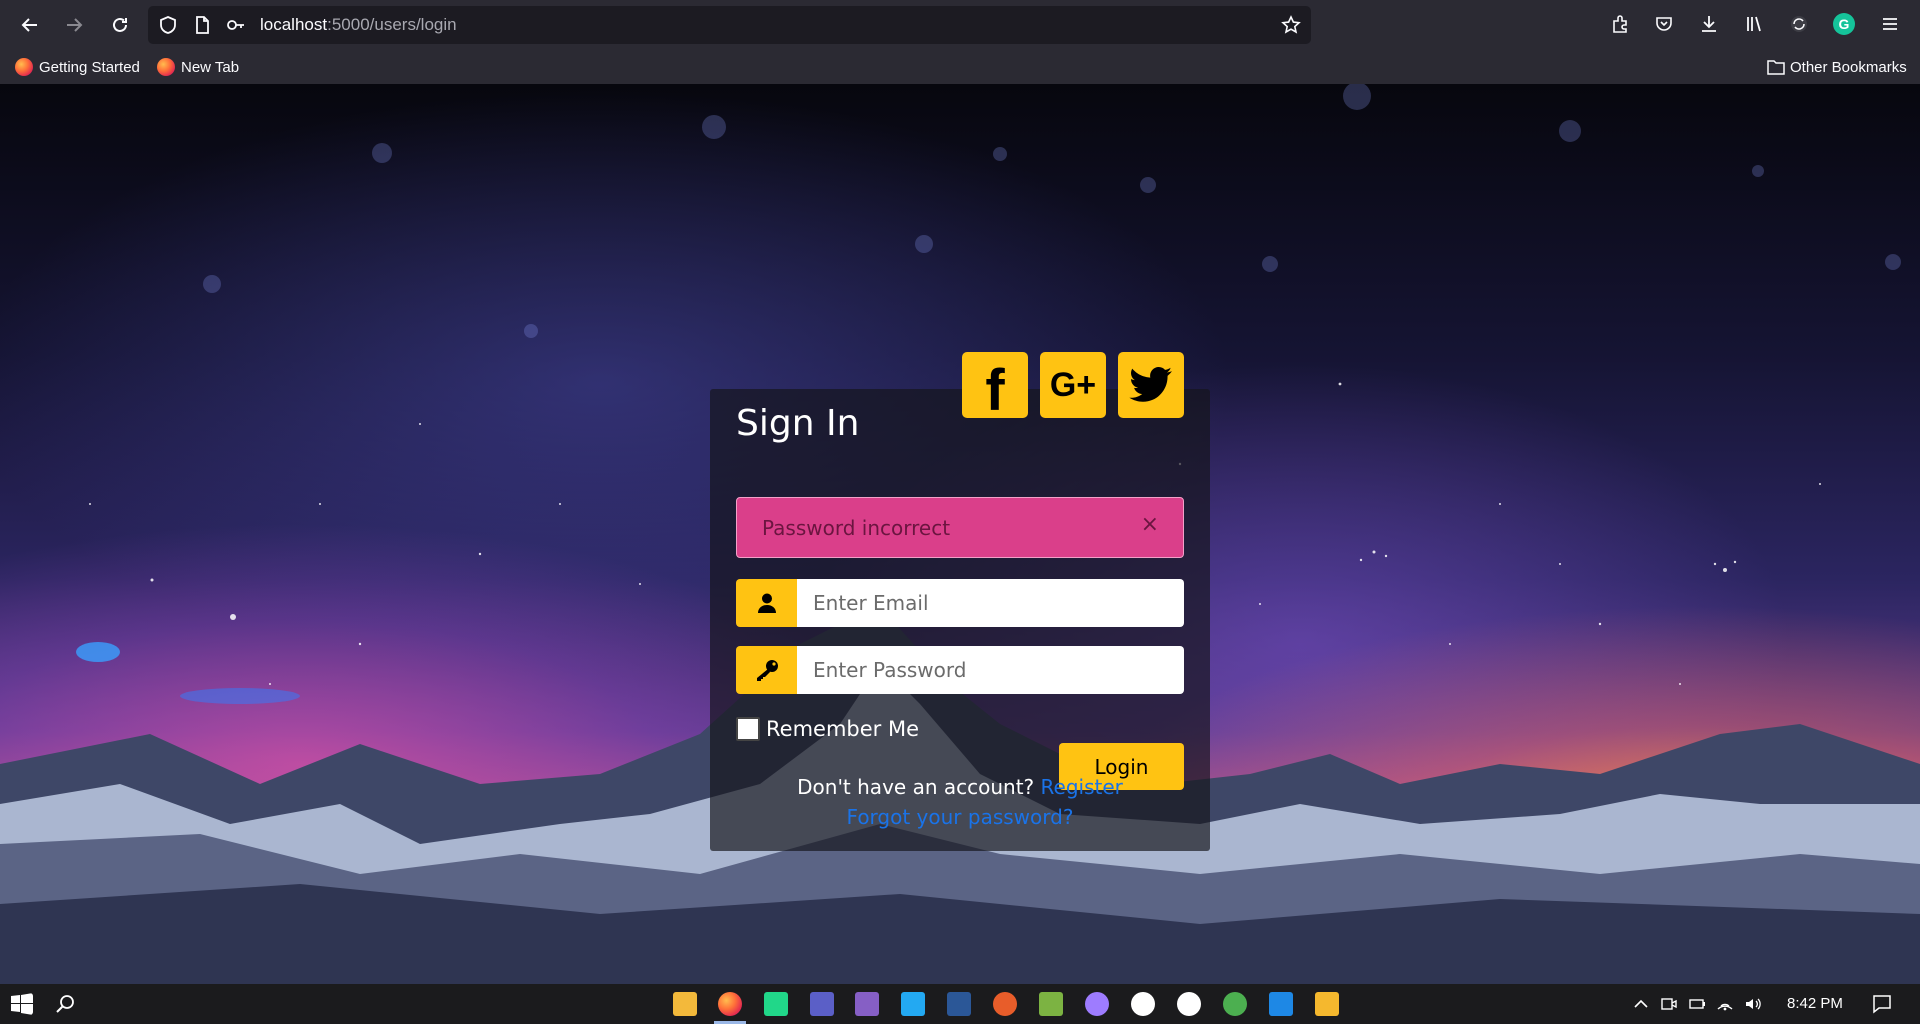  Describe the element at coordinates (1641, 1004) in the screenshot. I see `chevron-up-icon` at that location.